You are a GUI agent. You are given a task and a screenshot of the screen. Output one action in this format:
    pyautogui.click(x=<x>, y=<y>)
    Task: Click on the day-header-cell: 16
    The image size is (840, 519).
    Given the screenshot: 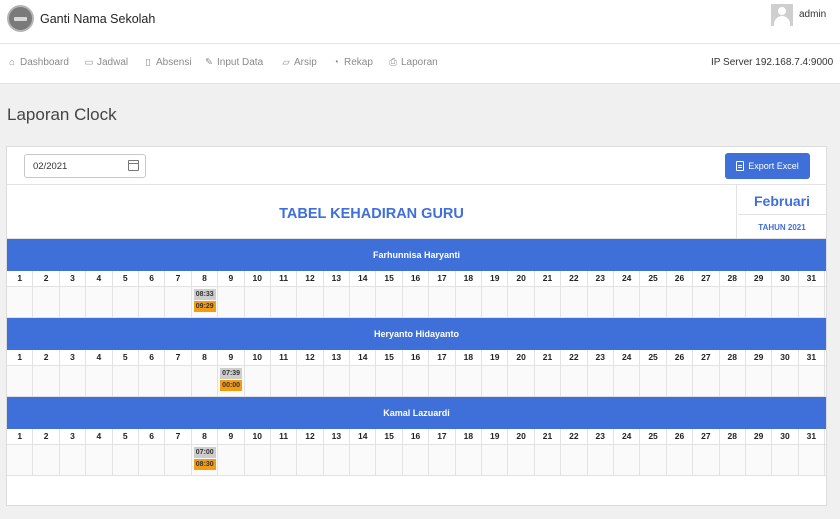 What is the action you would take?
    pyautogui.click(x=416, y=357)
    